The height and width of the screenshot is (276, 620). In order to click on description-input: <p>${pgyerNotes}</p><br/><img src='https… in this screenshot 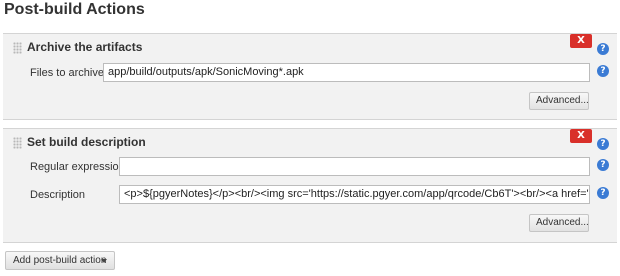, I will do `click(354, 194)`.